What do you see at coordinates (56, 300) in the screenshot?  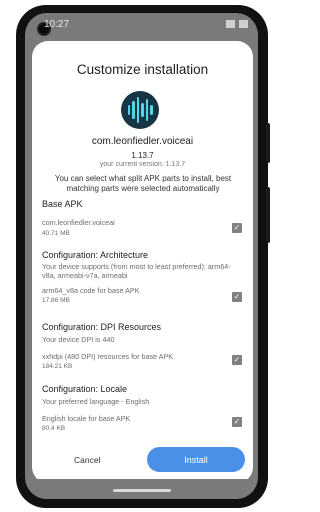 I see `item-size-architecture: 17.86 MB` at bounding box center [56, 300].